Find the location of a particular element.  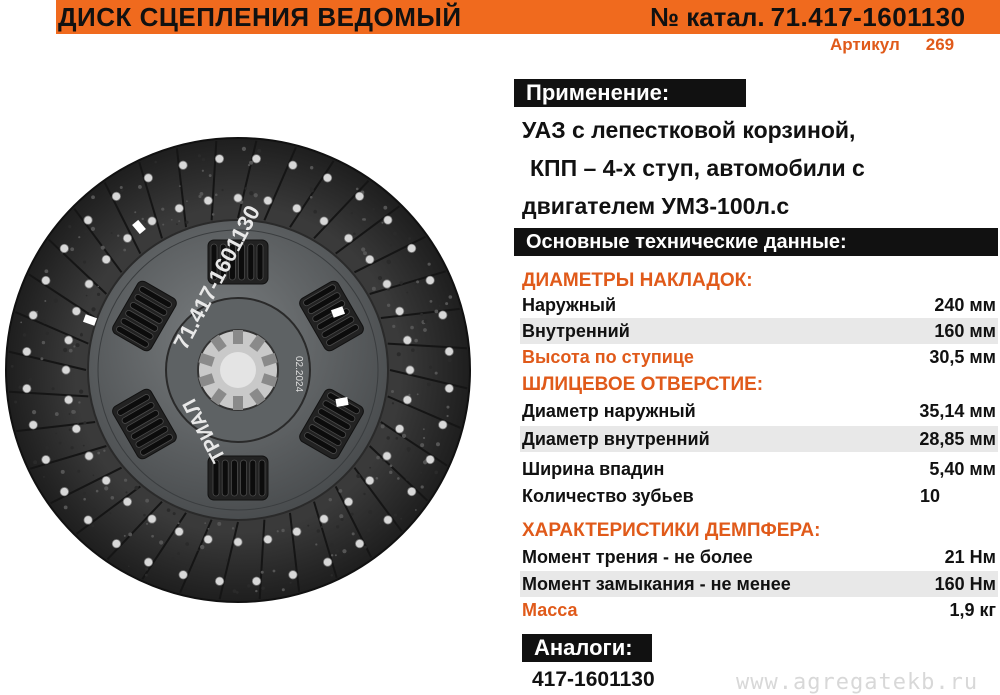

article-number: Артикул 269 is located at coordinates (892, 45).